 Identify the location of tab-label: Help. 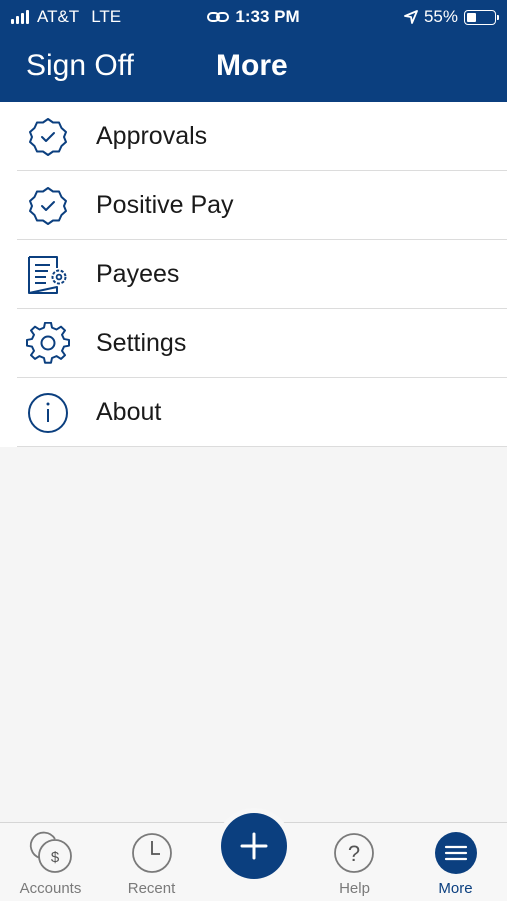
(354, 888).